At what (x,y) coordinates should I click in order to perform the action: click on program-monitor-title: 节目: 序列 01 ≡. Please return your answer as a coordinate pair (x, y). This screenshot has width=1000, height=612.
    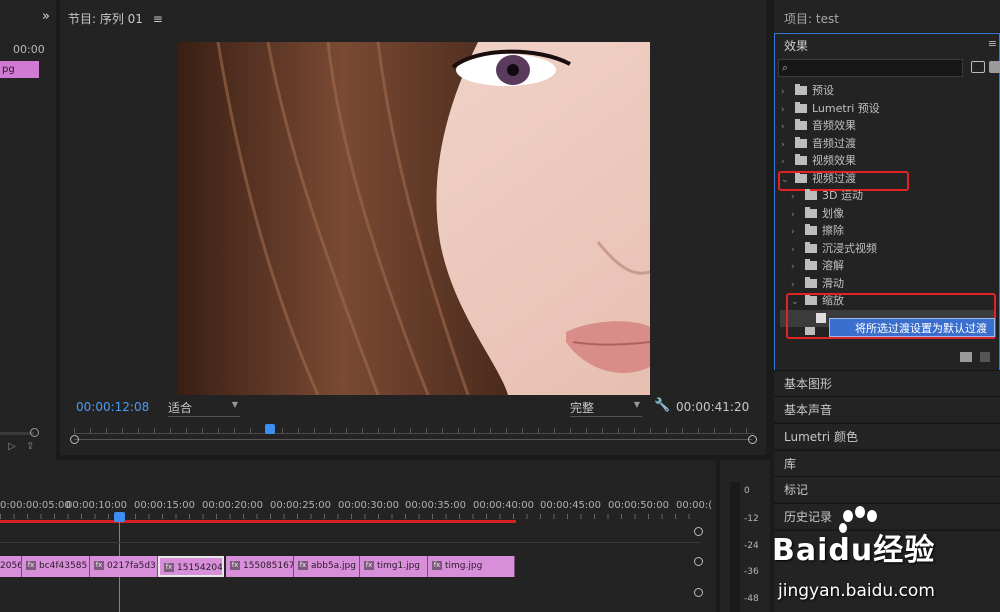
    Looking at the image, I should click on (115, 19).